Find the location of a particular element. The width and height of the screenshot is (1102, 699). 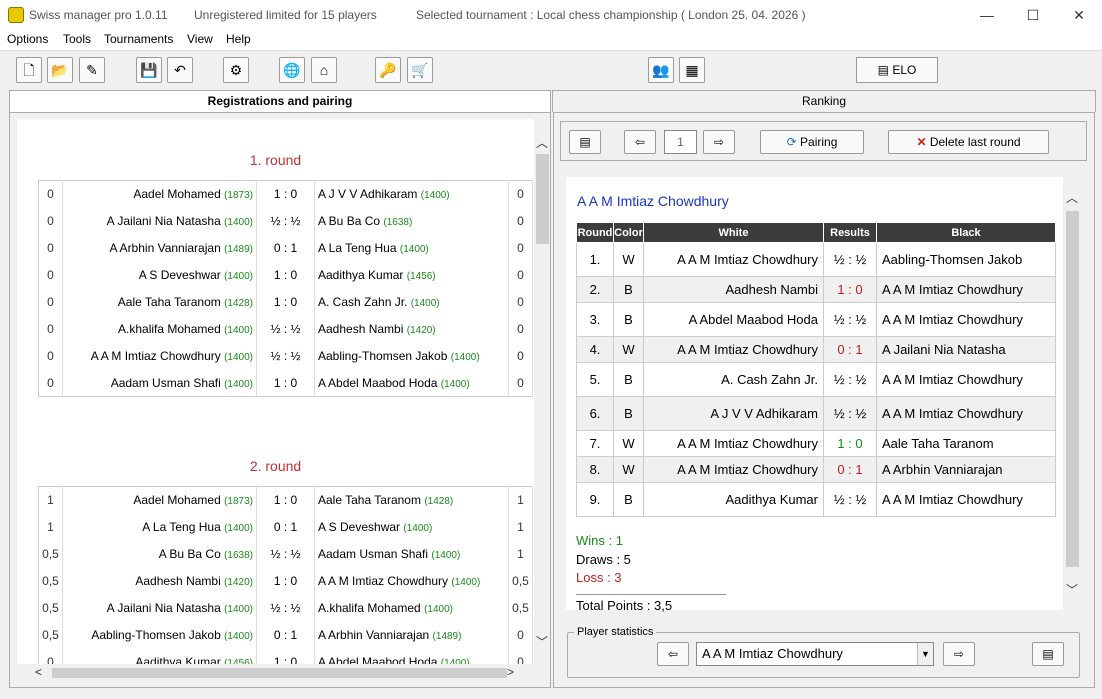

black-points: 0 is located at coordinates (520, 221).